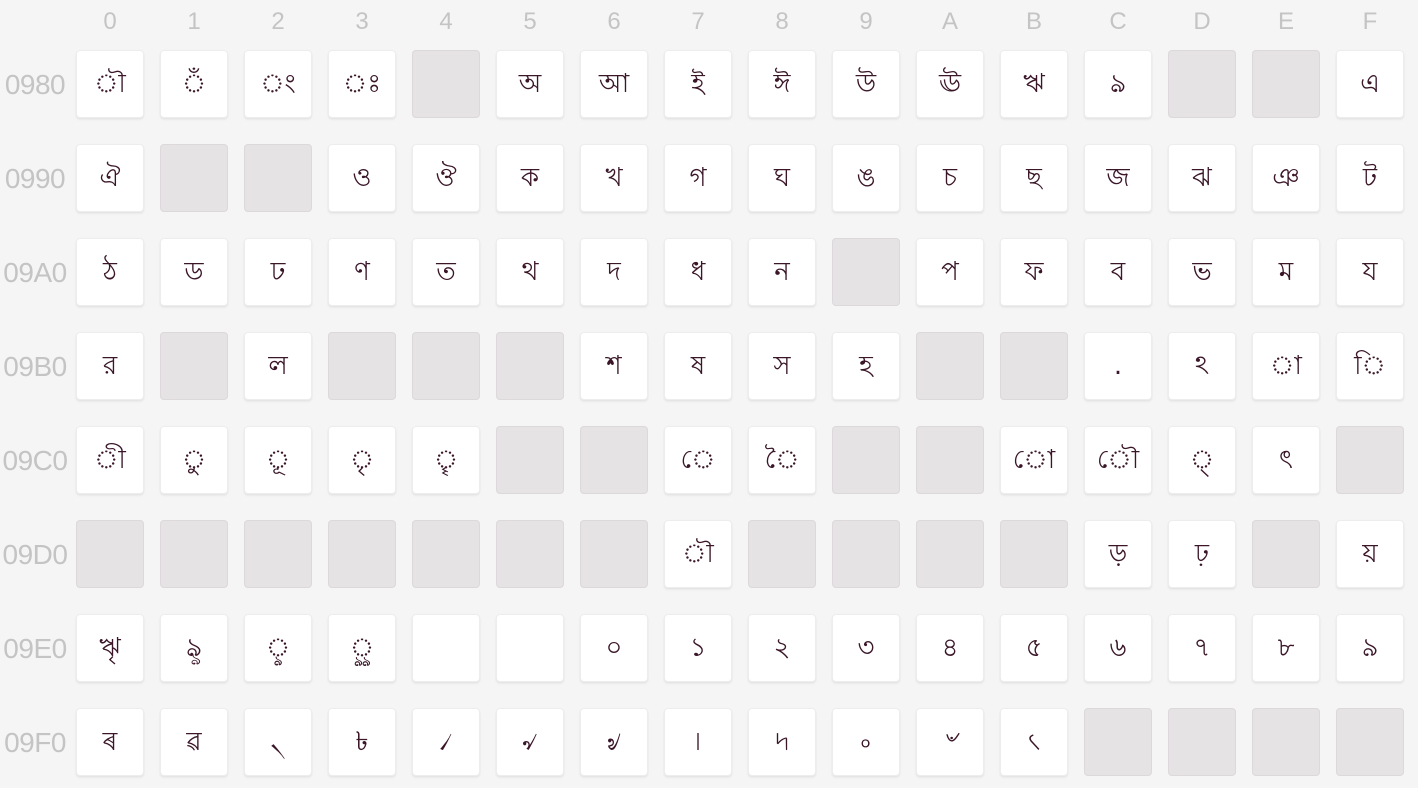 This screenshot has width=1418, height=788. What do you see at coordinates (1286, 366) in the screenshot?
I see `character-cell: া` at bounding box center [1286, 366].